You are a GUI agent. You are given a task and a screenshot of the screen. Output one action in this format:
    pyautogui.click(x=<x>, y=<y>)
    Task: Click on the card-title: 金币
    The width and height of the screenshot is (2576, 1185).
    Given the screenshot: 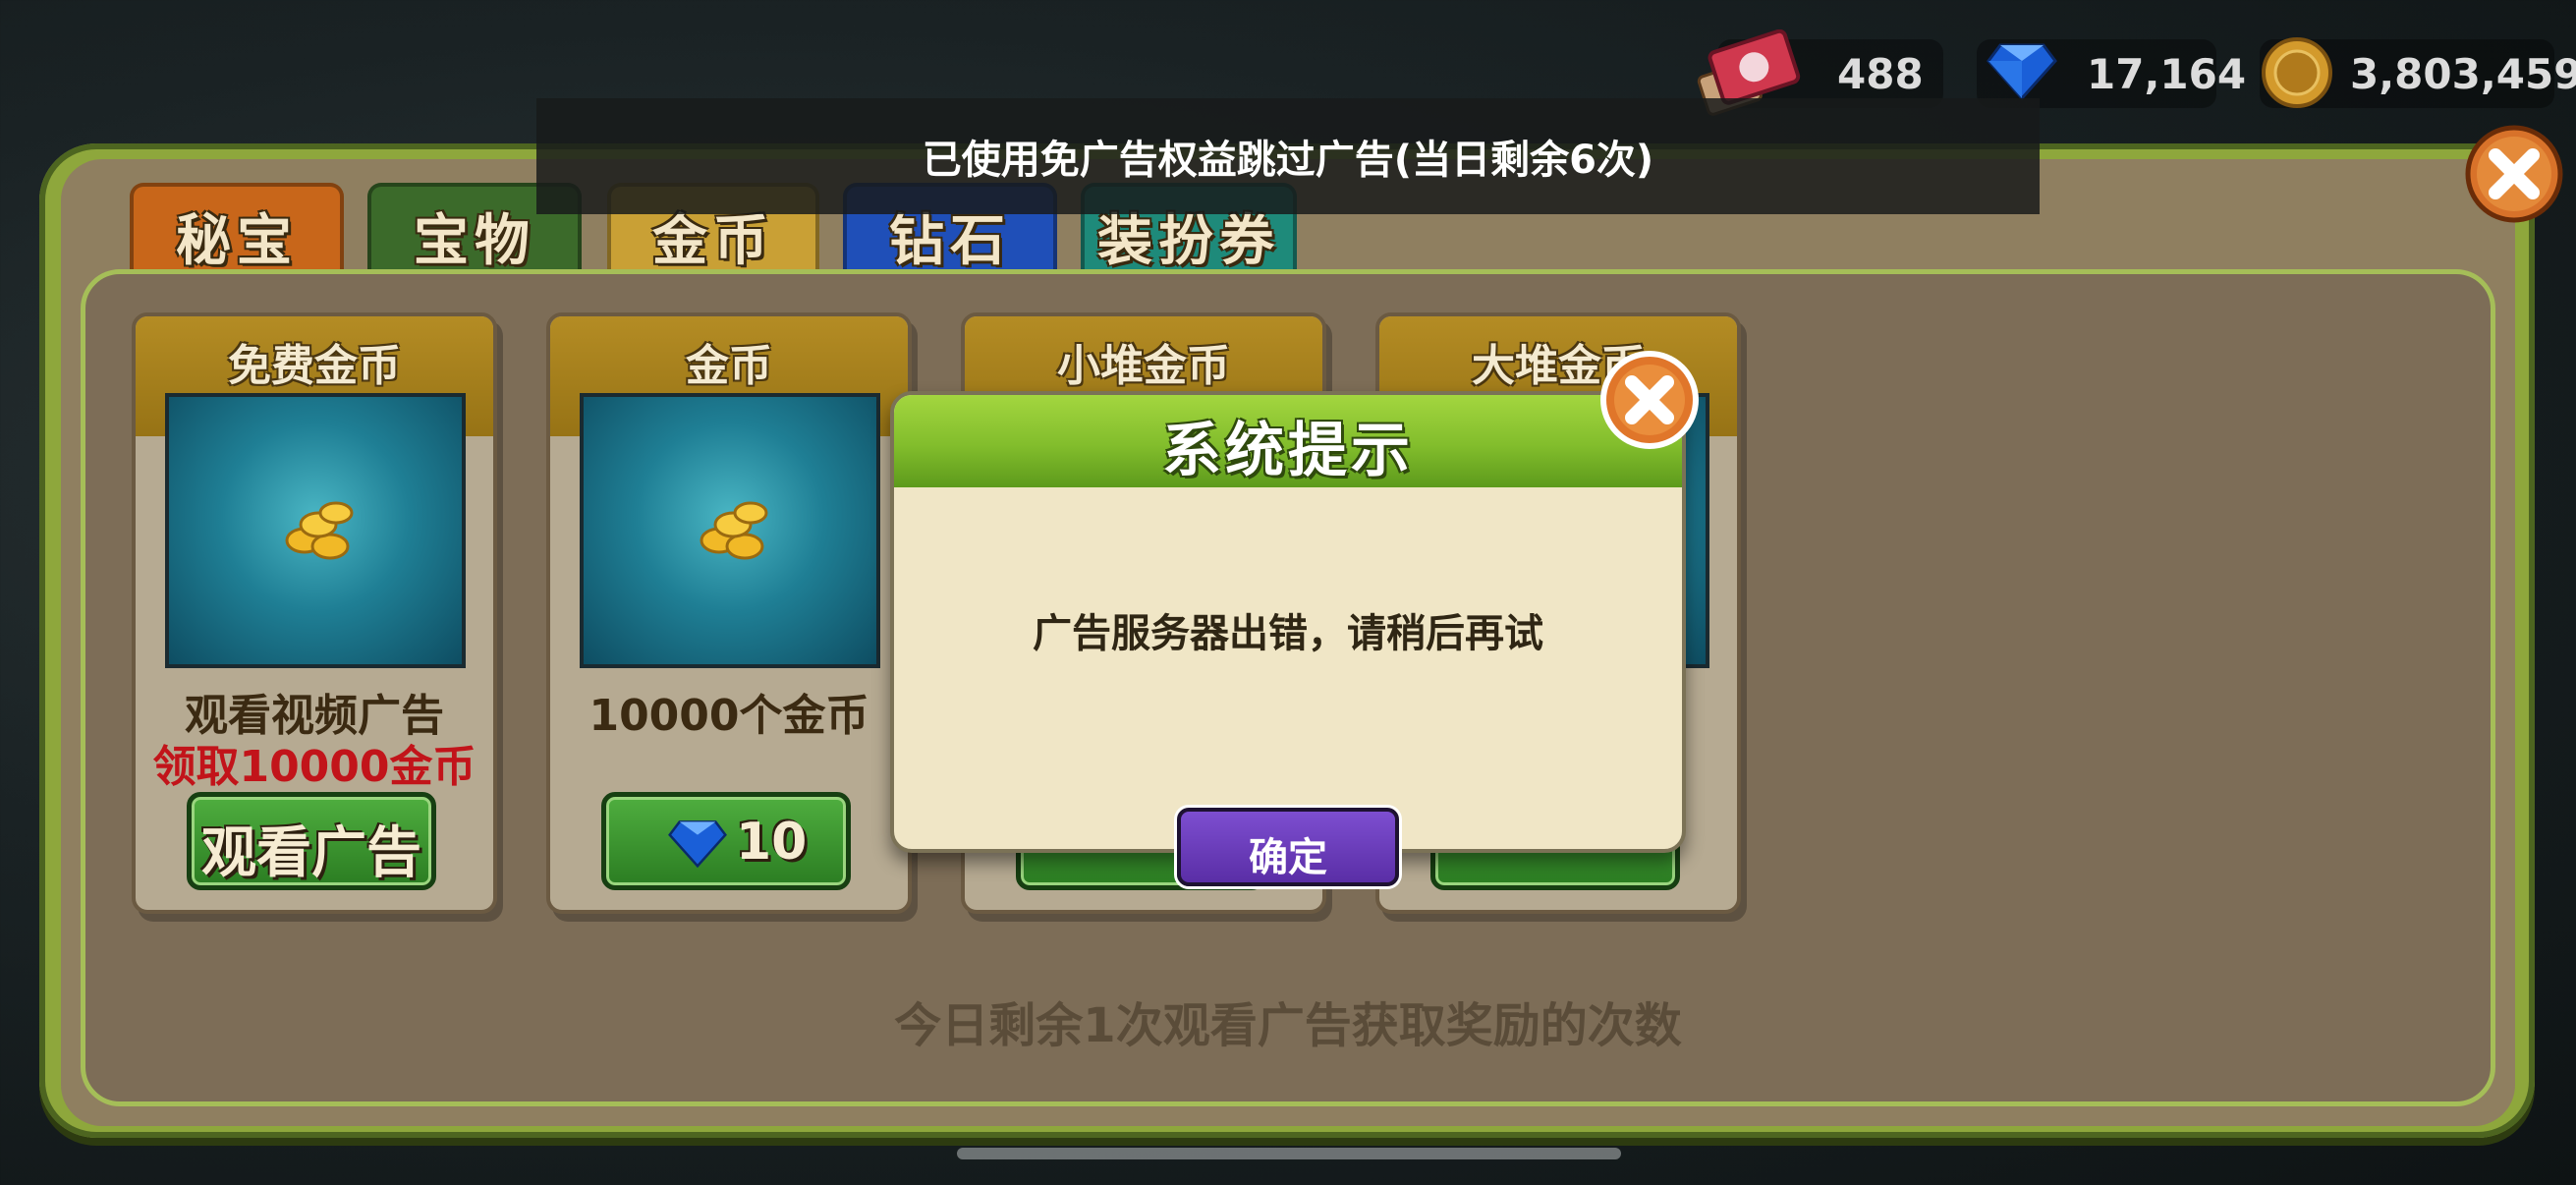 What is the action you would take?
    pyautogui.click(x=729, y=366)
    